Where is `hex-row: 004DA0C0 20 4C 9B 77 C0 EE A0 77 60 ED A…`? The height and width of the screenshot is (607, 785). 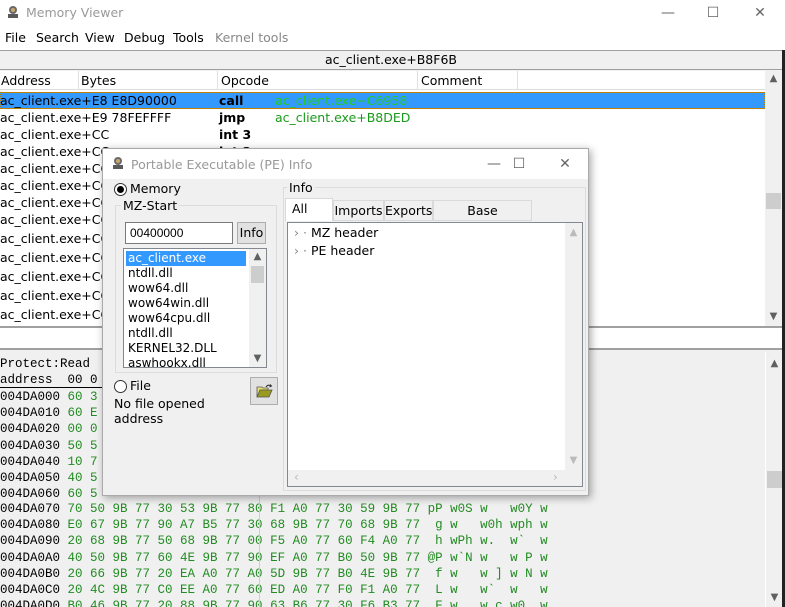 hex-row: 004DA0C0 20 4C 9B 77 C0 EE A0 77 60 ED A… is located at coordinates (274, 590).